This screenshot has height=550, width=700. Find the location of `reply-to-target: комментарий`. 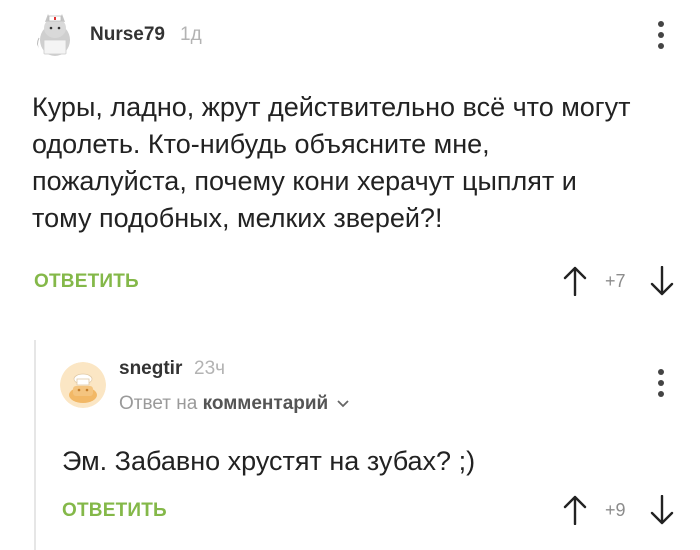

reply-to-target: комментарий is located at coordinates (266, 403).